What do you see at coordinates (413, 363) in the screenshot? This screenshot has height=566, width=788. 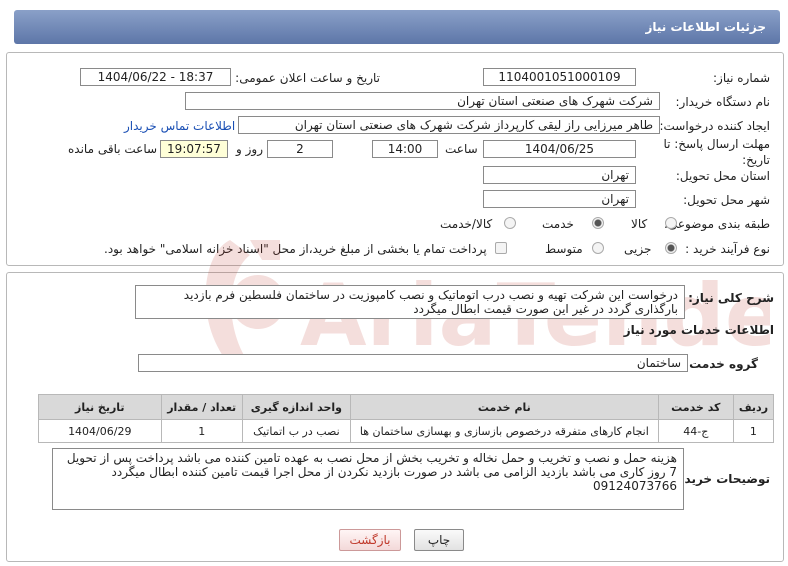 I see `service-group-field: ساختمان` at bounding box center [413, 363].